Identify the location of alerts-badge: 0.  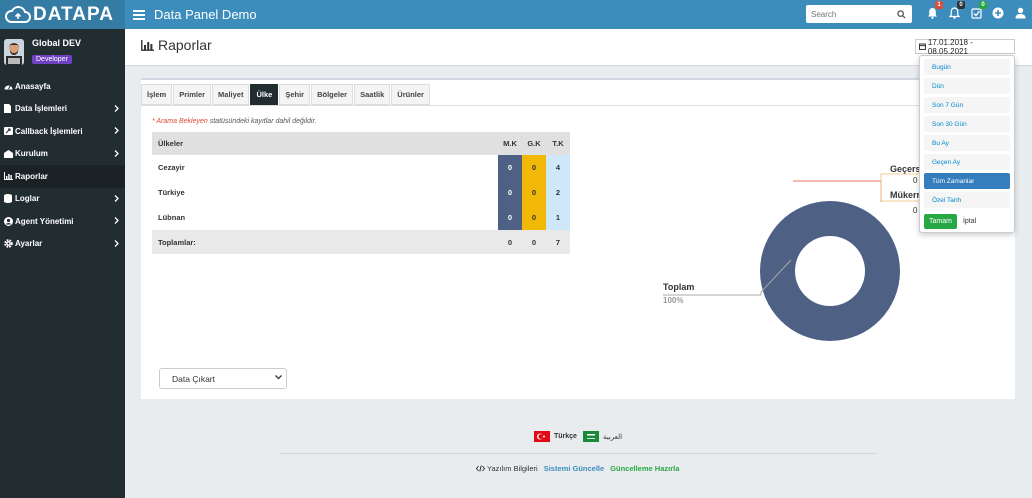
(961, 5).